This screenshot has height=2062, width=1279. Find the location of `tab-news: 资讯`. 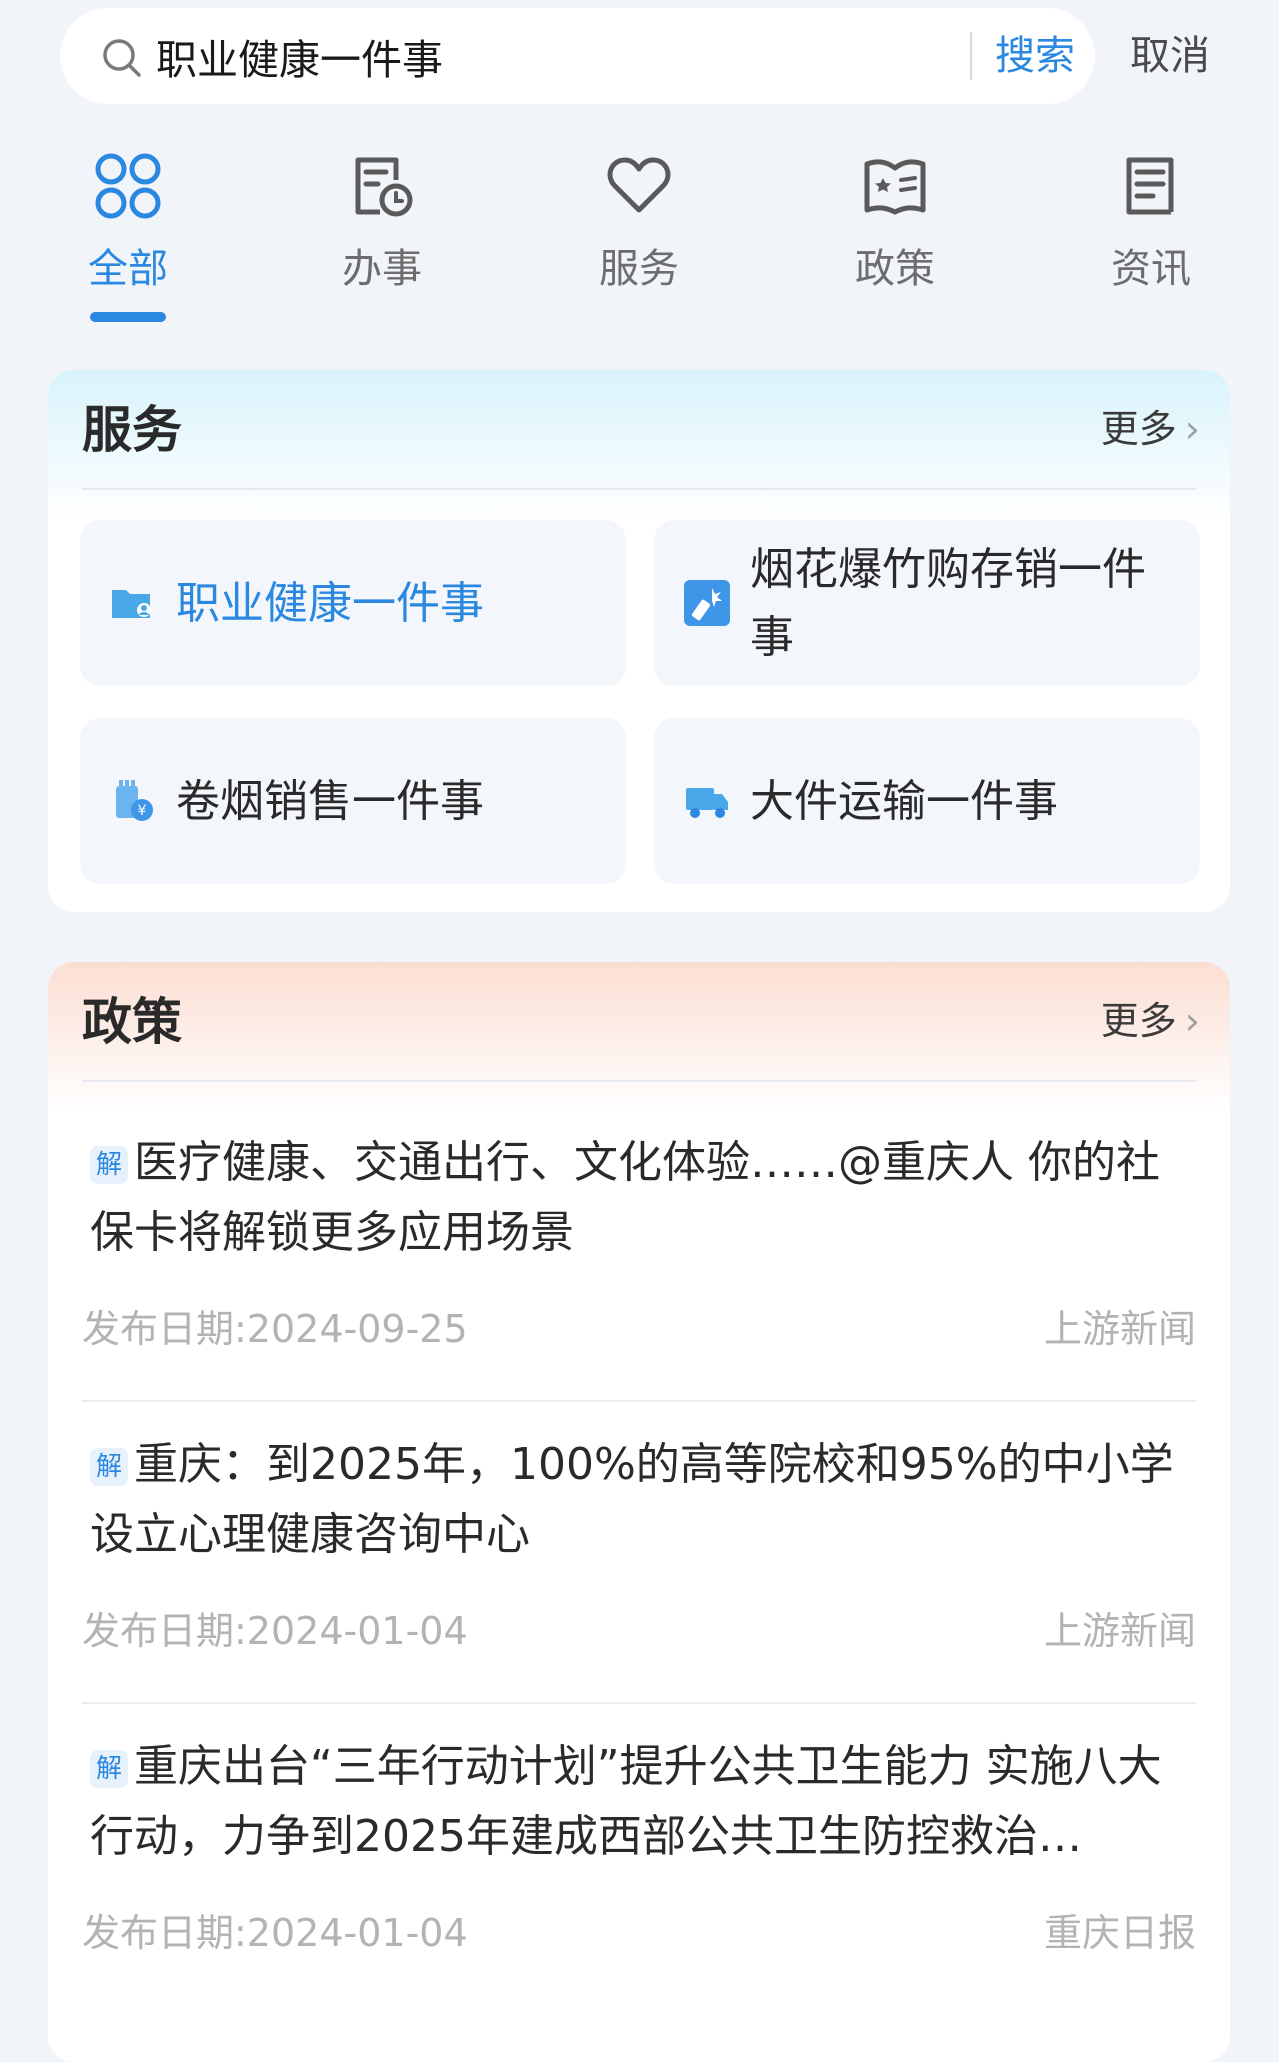

tab-news: 资讯 is located at coordinates (1151, 222).